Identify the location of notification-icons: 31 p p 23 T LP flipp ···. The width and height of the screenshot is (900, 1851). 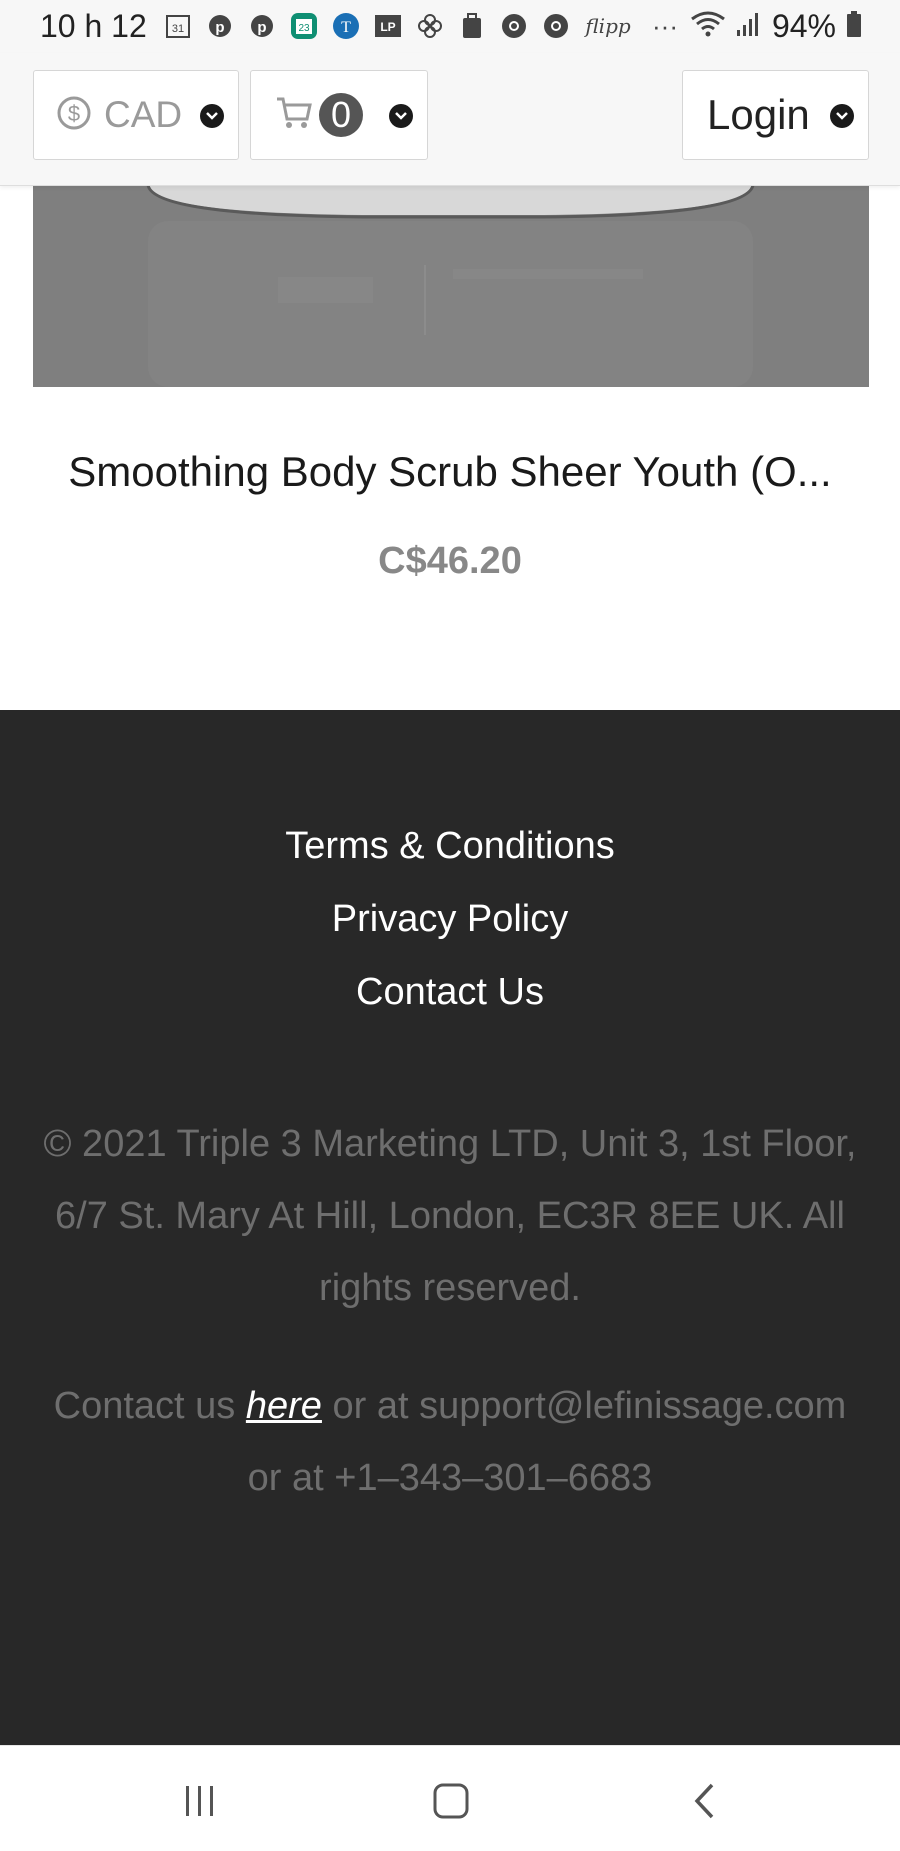
(424, 26).